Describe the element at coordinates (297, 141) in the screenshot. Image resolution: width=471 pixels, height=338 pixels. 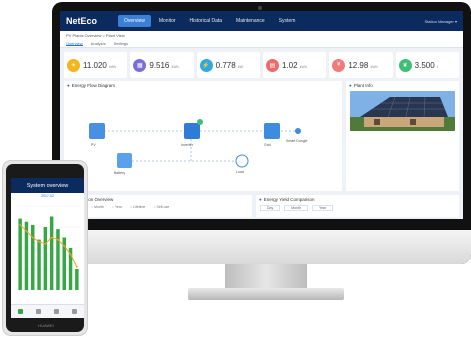
I see `node-label-dongle: Smart Dongle` at that location.